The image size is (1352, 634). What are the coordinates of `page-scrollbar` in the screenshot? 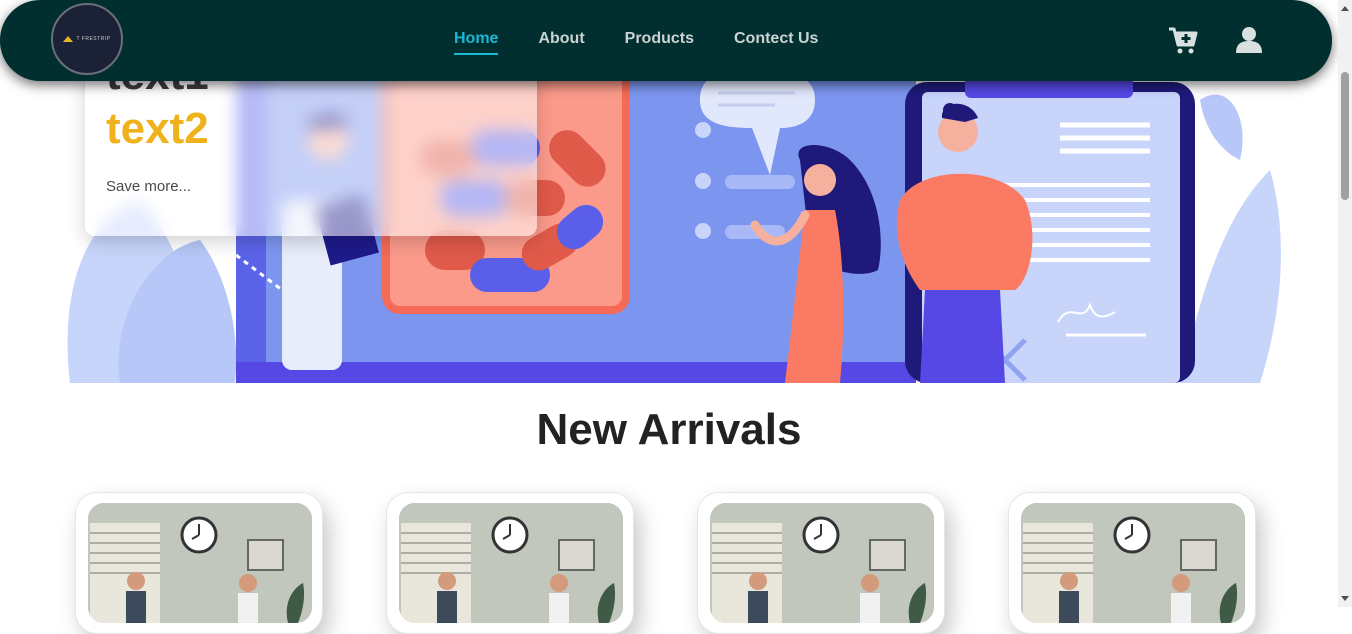 It's located at (1345, 303).